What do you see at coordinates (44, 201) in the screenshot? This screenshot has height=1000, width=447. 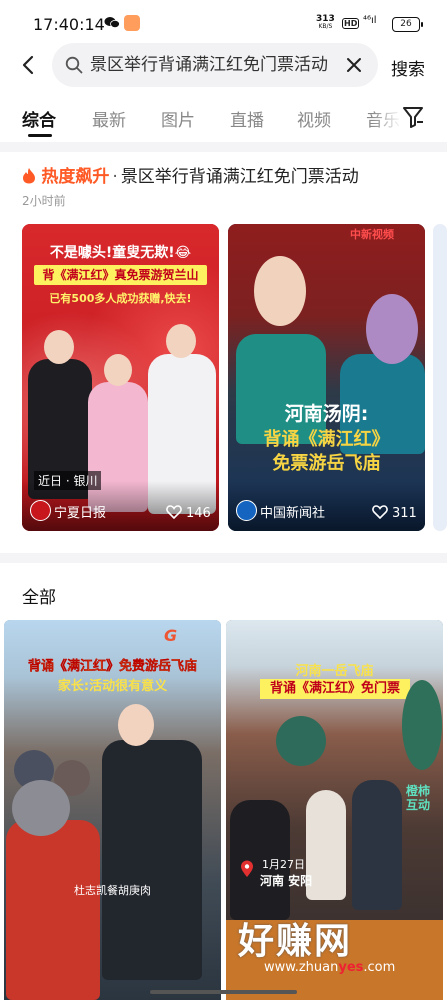 I see `post-time: 2小时前` at bounding box center [44, 201].